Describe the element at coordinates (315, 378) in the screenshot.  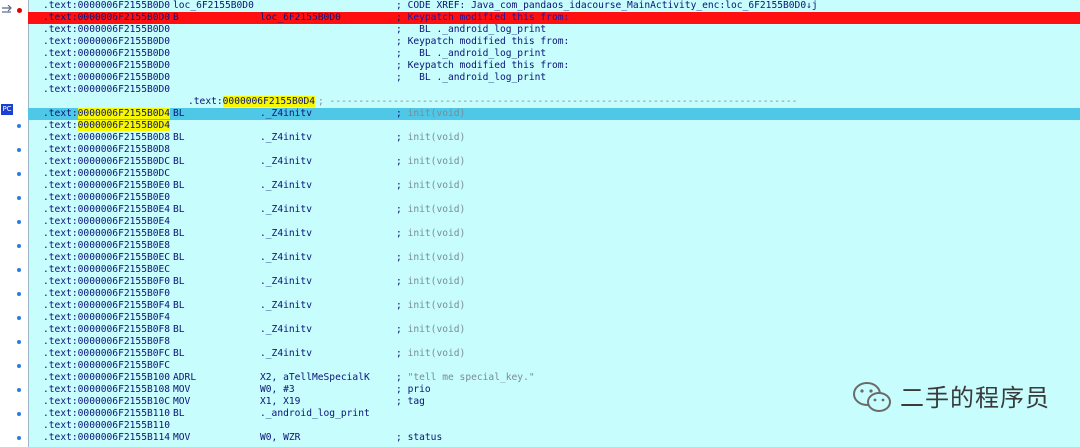
I see `row-operand: X2, aTellMeSpecialK` at that location.